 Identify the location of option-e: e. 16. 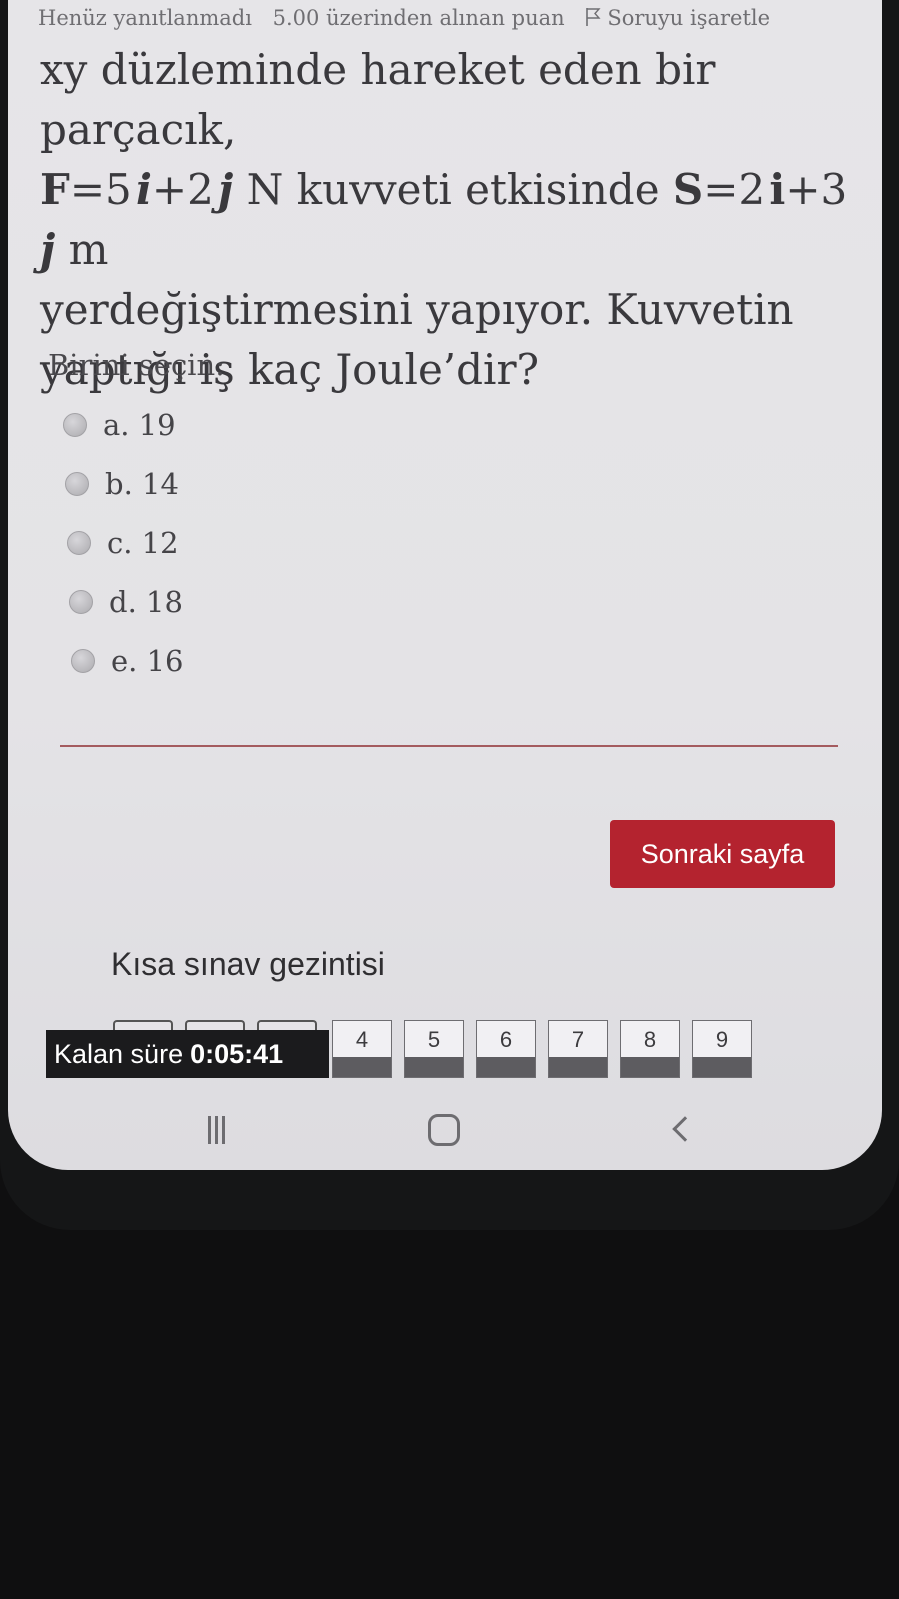
(127, 661).